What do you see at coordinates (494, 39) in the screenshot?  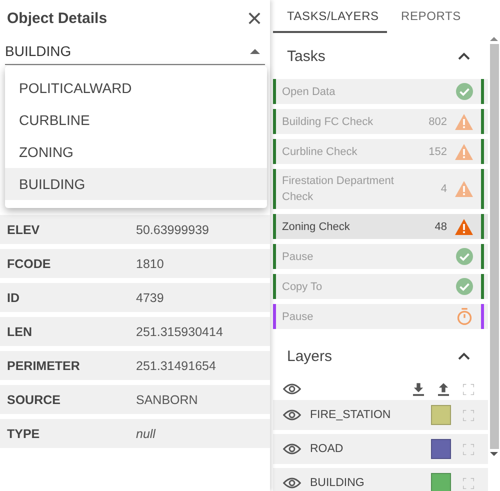 I see `scroll-up-icon` at bounding box center [494, 39].